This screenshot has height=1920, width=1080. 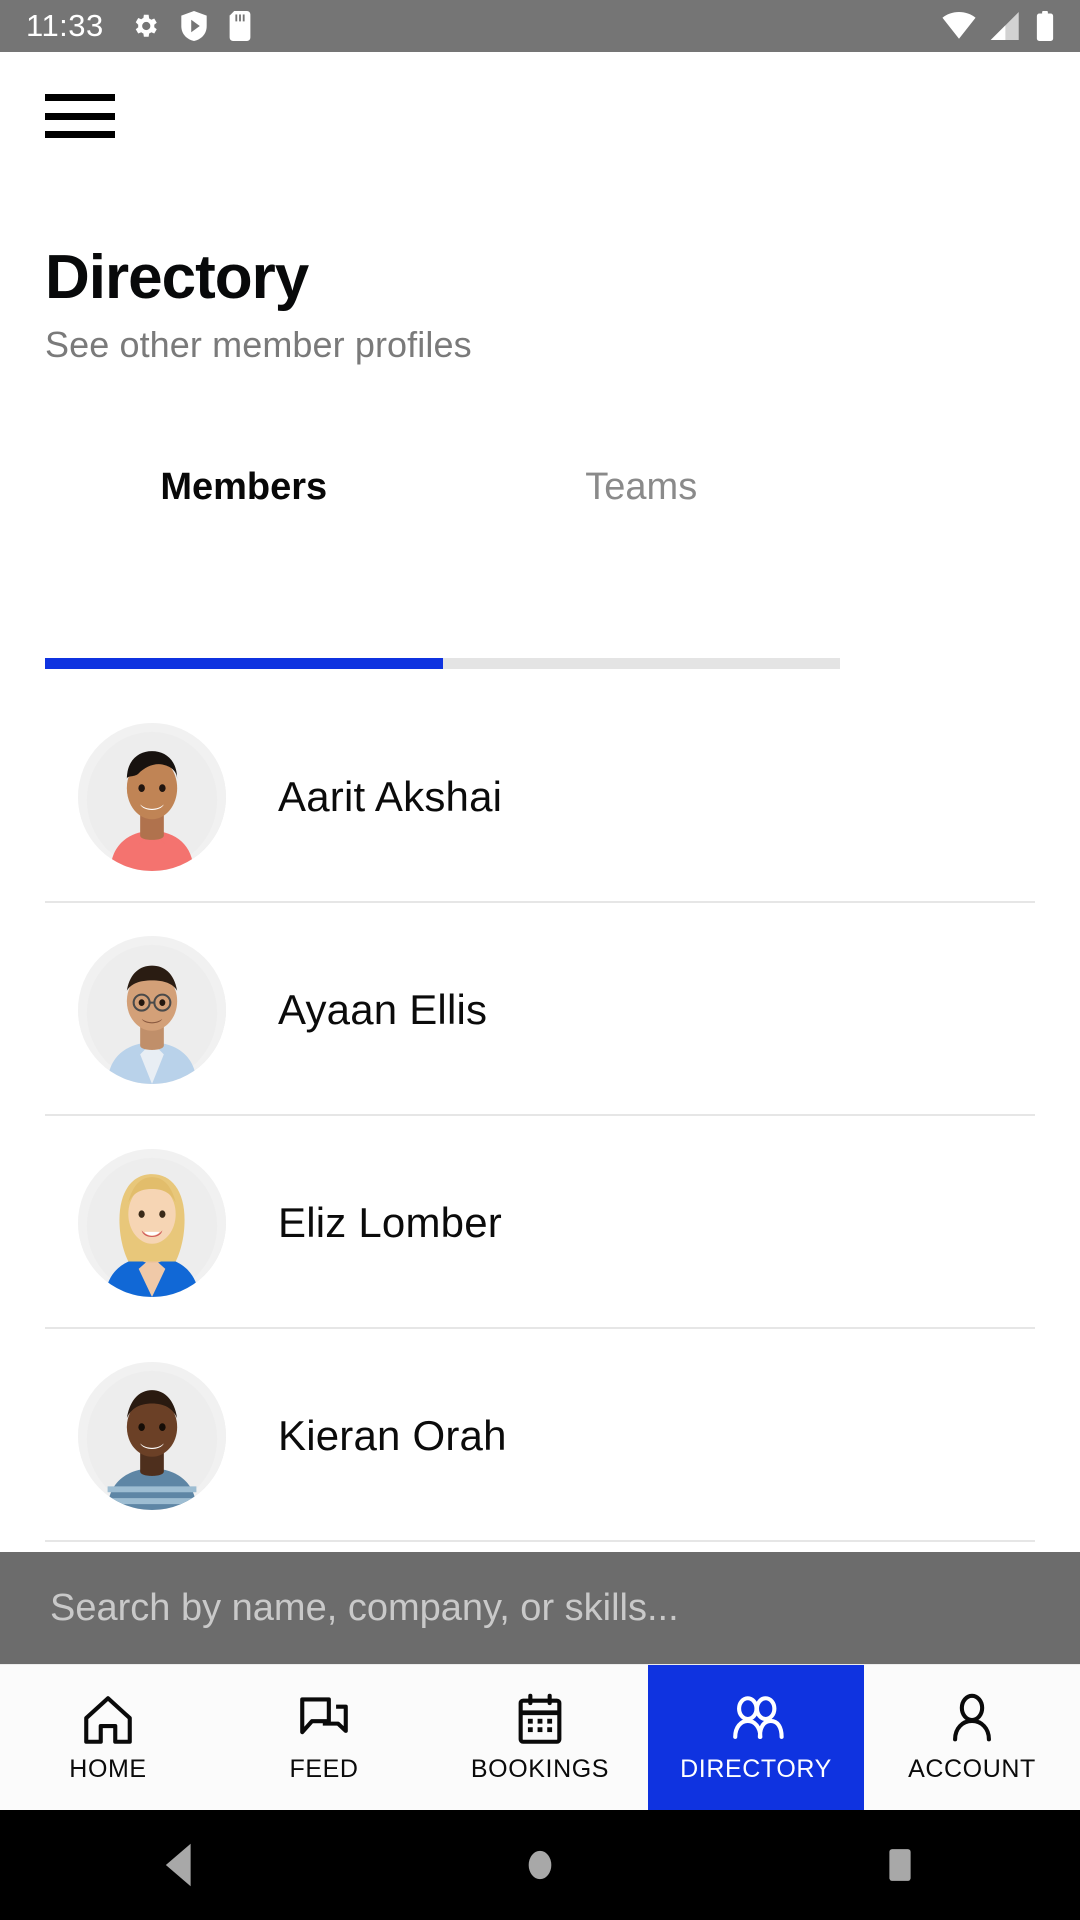 I want to click on person-icon, so click(x=972, y=1718).